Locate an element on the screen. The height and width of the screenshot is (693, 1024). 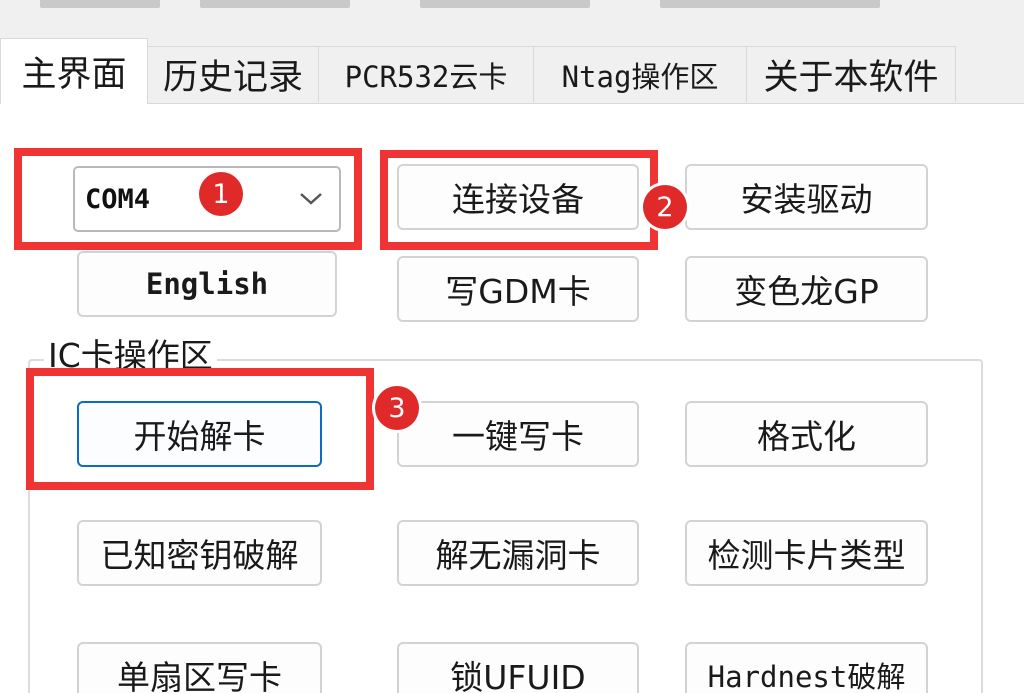
tab-ntag: Ntag操作区 is located at coordinates (640, 74).